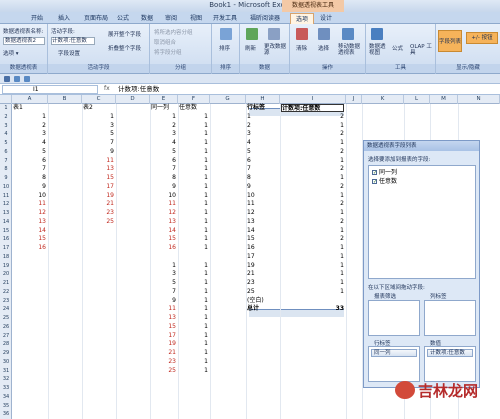  I want to click on cell-header: 表2, so click(98, 108).